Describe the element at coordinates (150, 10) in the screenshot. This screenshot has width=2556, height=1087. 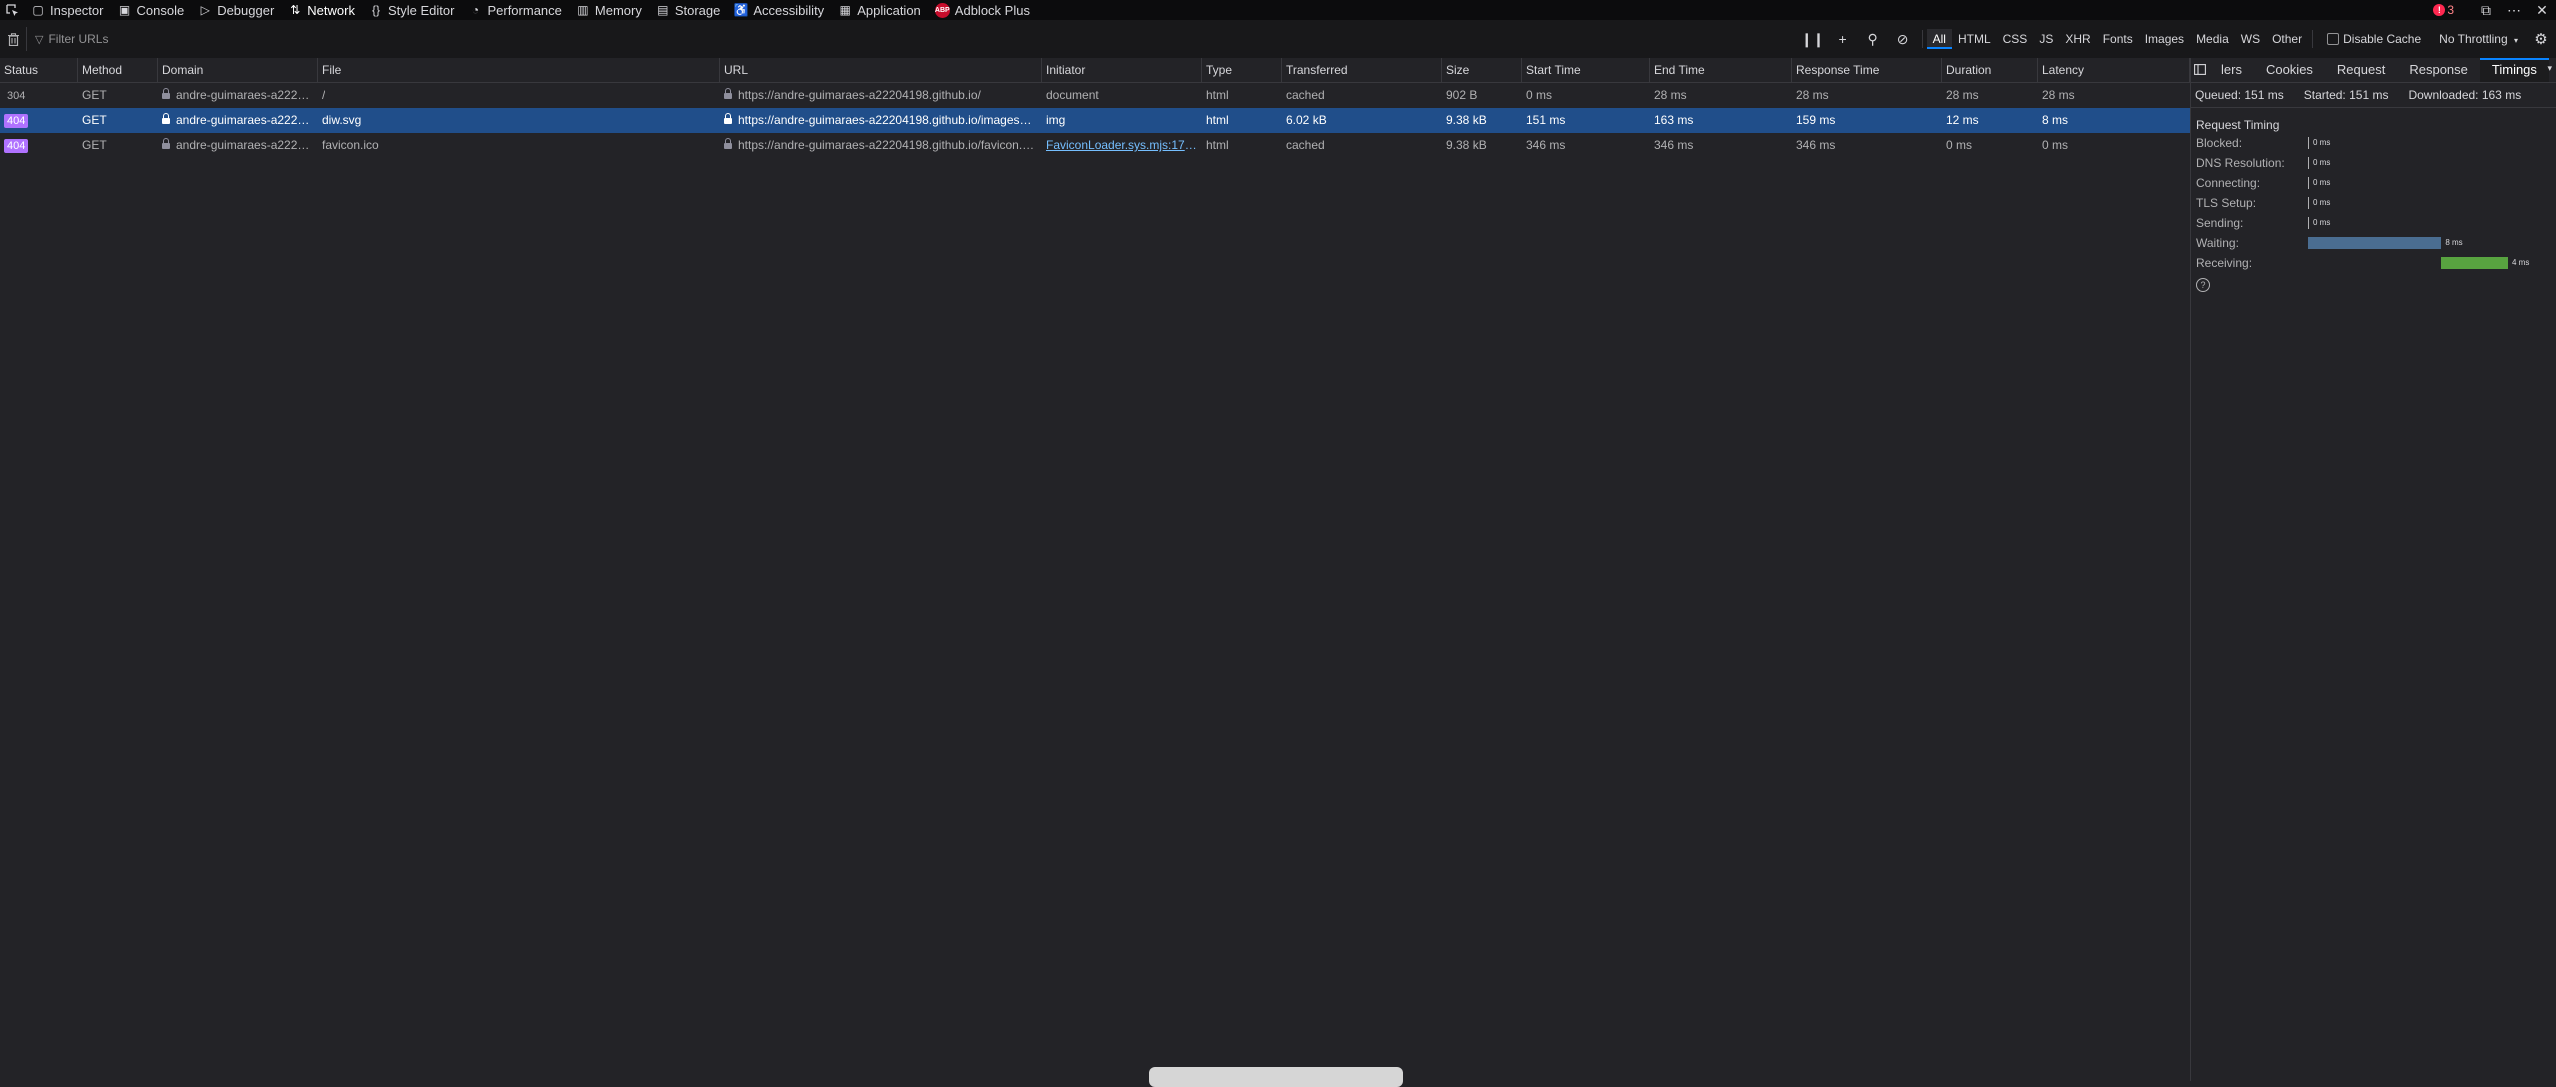
I see `tab-console: ▣ Console` at that location.